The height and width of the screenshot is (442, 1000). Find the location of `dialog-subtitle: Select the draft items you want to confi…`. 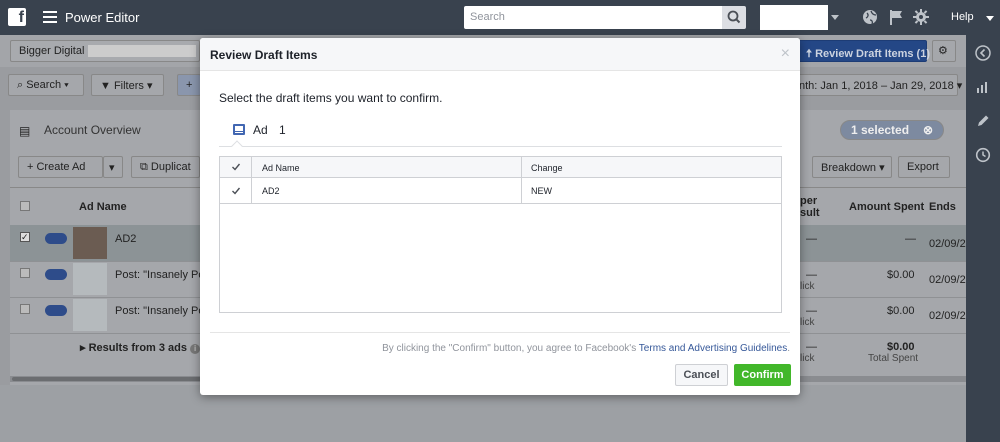

dialog-subtitle: Select the draft items you want to confi… is located at coordinates (331, 98).